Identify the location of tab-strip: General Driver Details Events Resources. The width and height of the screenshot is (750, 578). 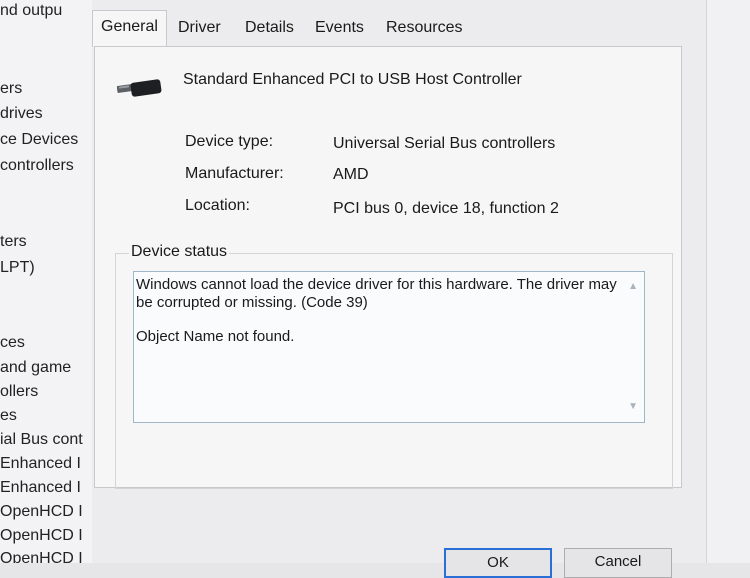
(399, 28).